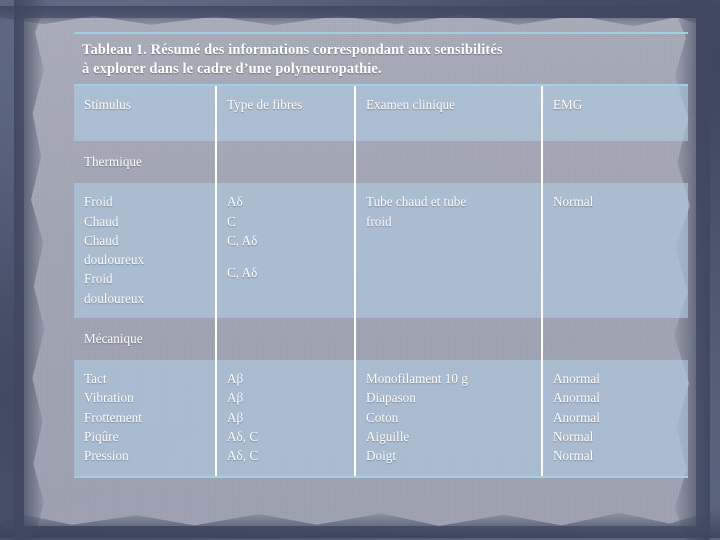 The height and width of the screenshot is (540, 720). I want to click on fibres-pression: Aδ, C, so click(243, 456).